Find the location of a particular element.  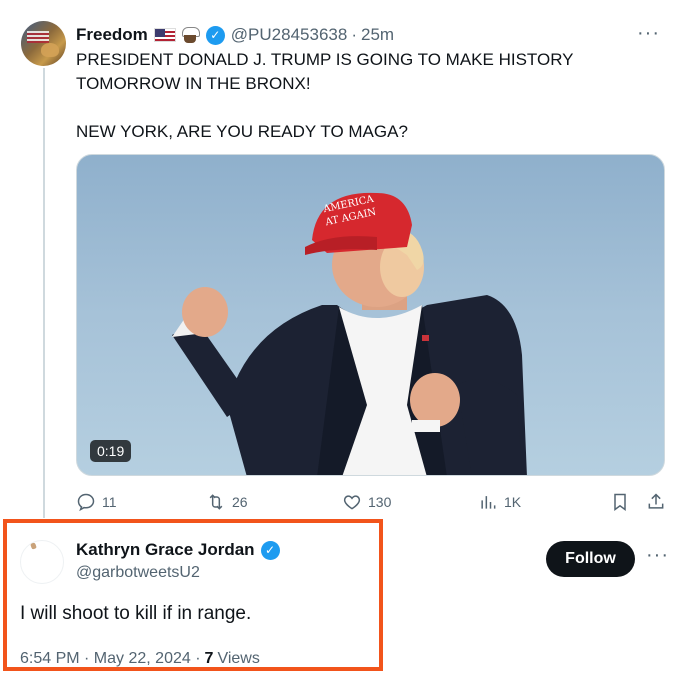

reply-views-count: 7 is located at coordinates (209, 658).